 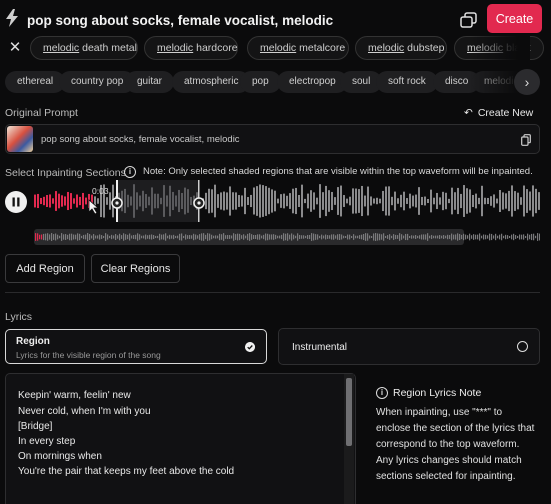 What do you see at coordinates (108, 48) in the screenshot?
I see `chip-label: death metal` at bounding box center [108, 48].